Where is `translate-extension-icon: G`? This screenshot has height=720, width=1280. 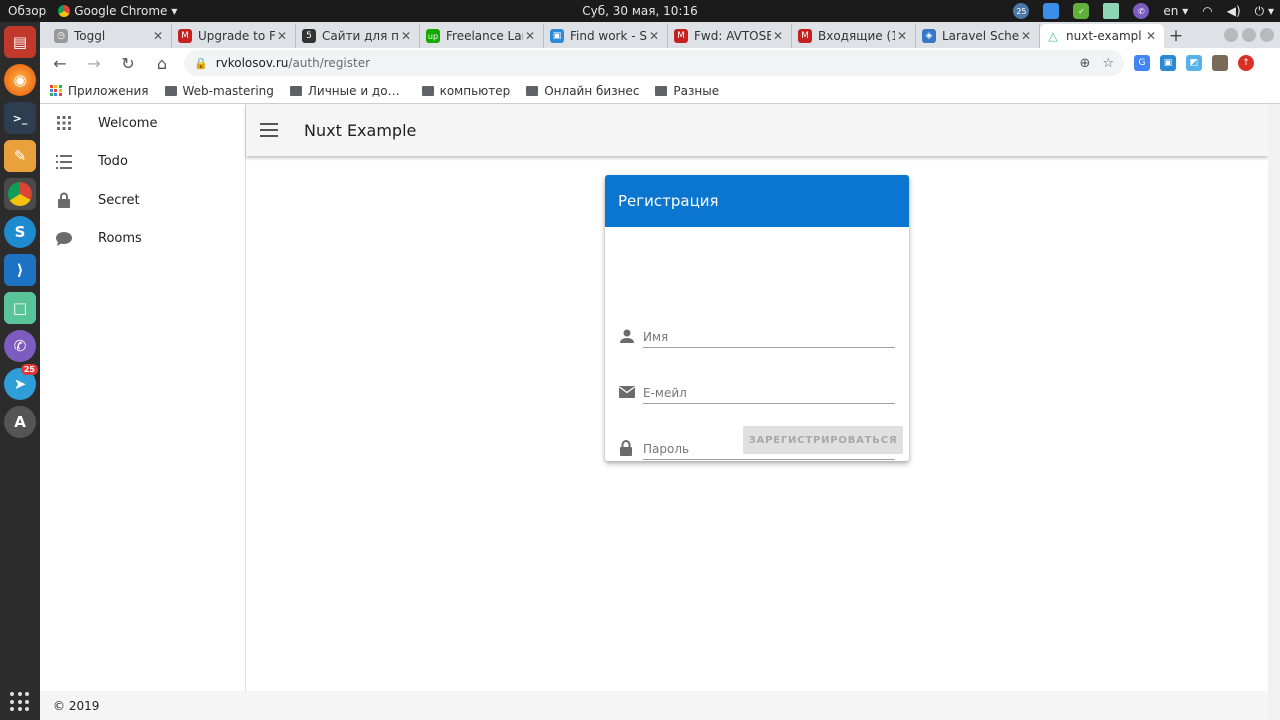
translate-extension-icon: G is located at coordinates (1142, 63).